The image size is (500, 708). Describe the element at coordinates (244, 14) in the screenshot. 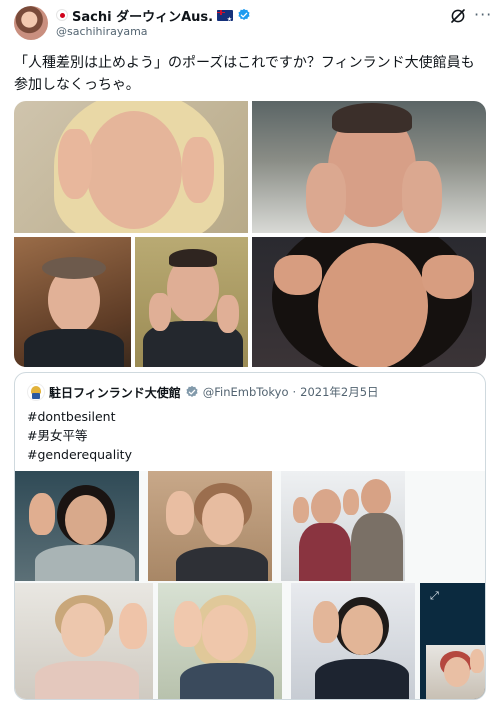

I see `verified-badge-icon` at that location.